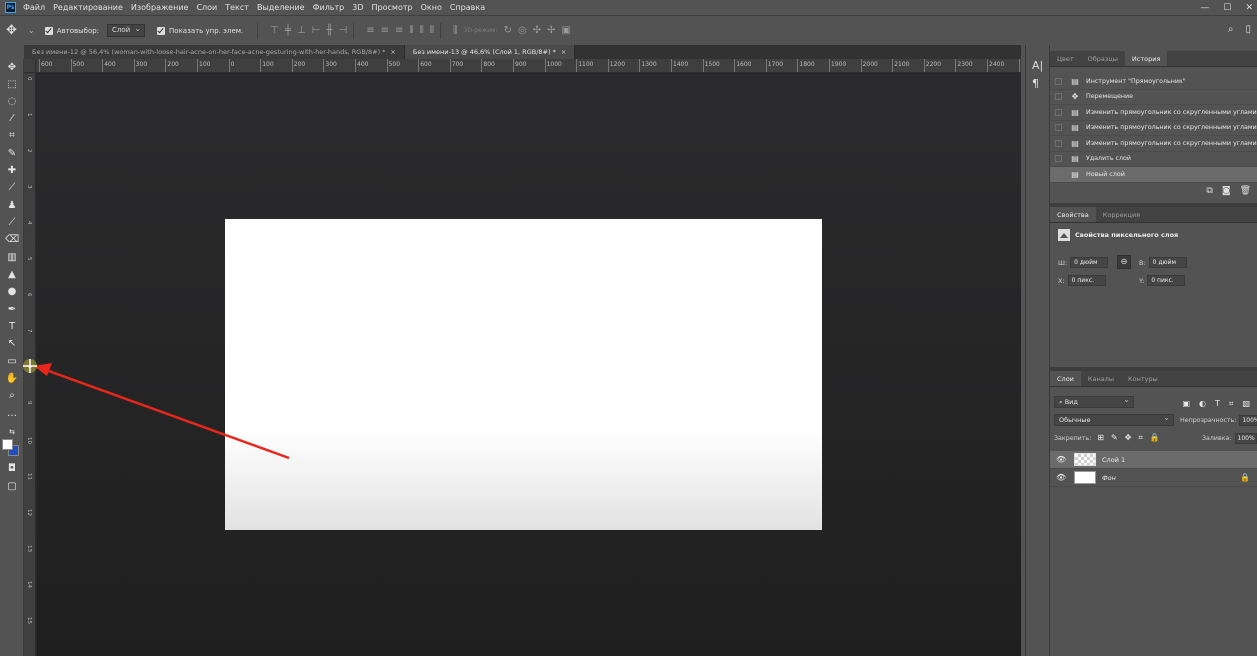 This screenshot has height=656, width=1257. I want to click on lock-transparency-icon: ⊞, so click(1100, 438).